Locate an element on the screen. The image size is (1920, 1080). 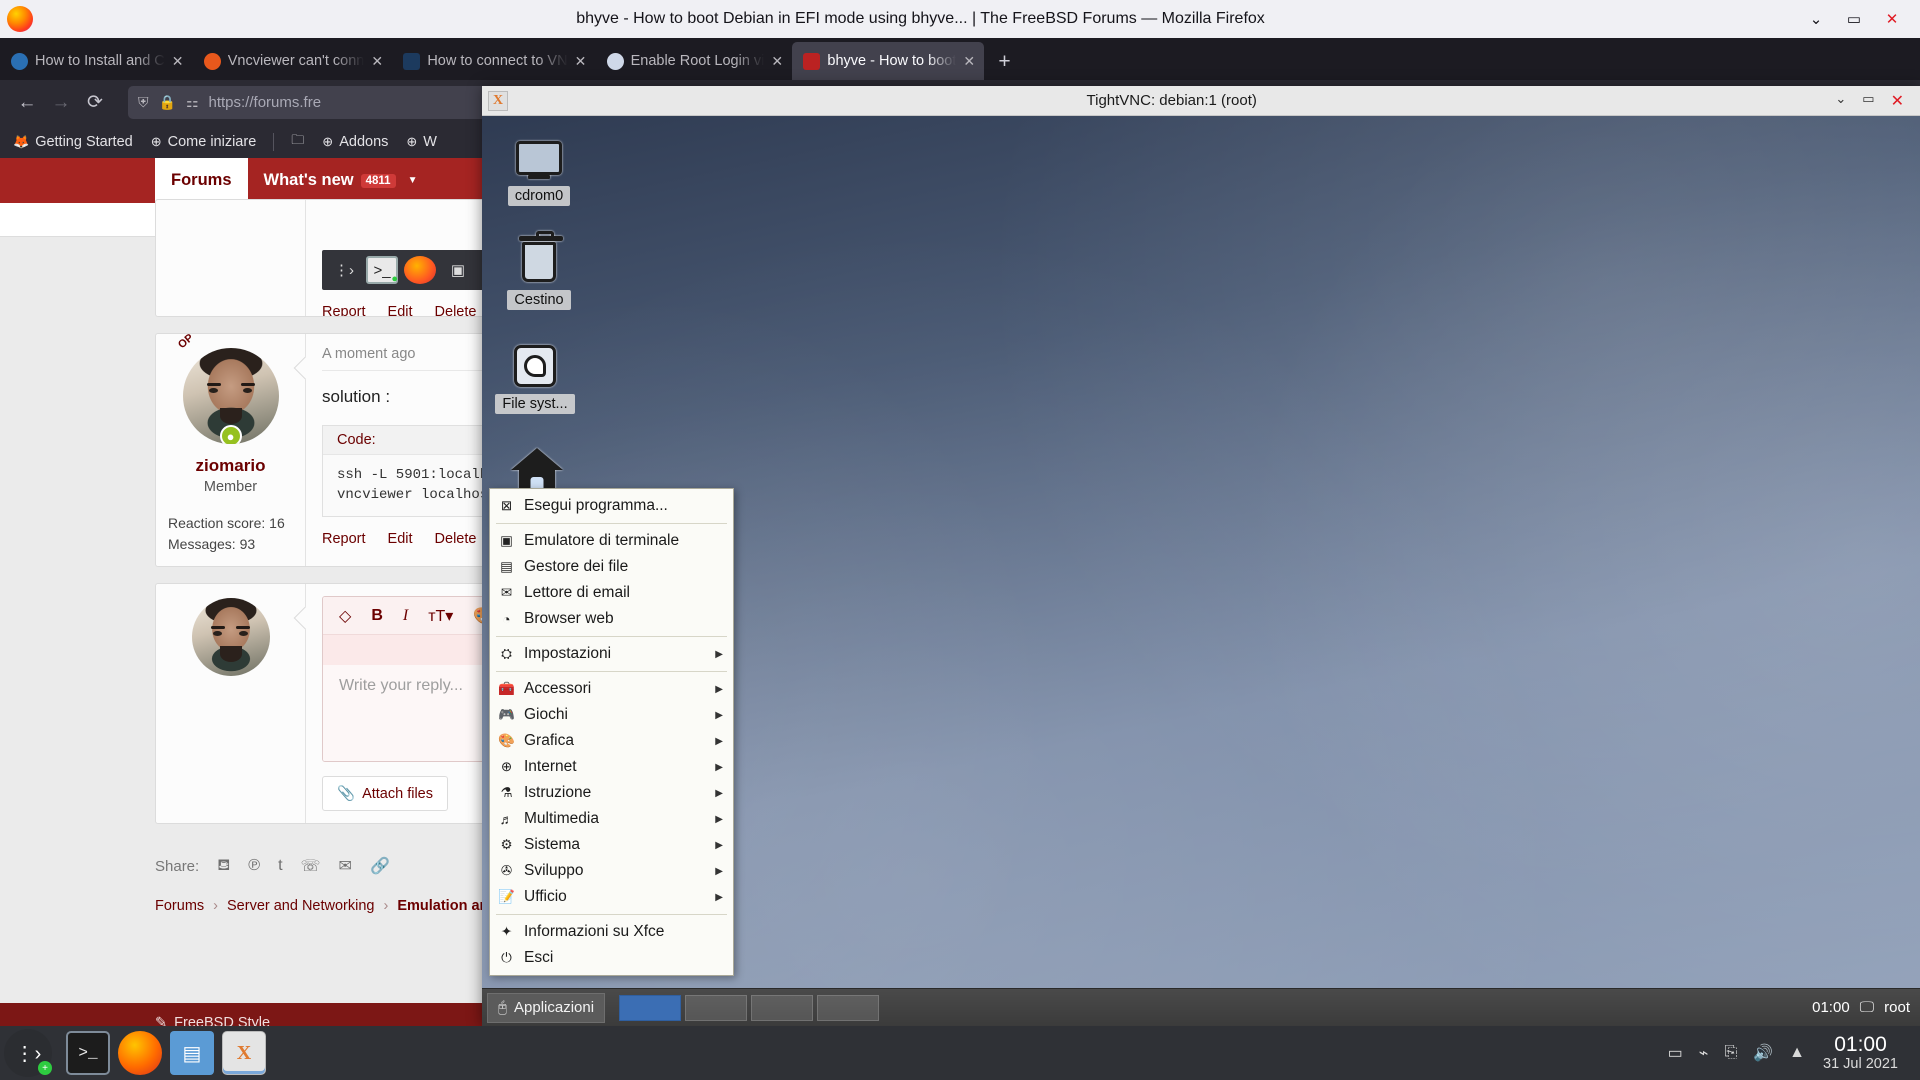
start-menu-icon: ⋮› + is located at coordinates (28, 1053).